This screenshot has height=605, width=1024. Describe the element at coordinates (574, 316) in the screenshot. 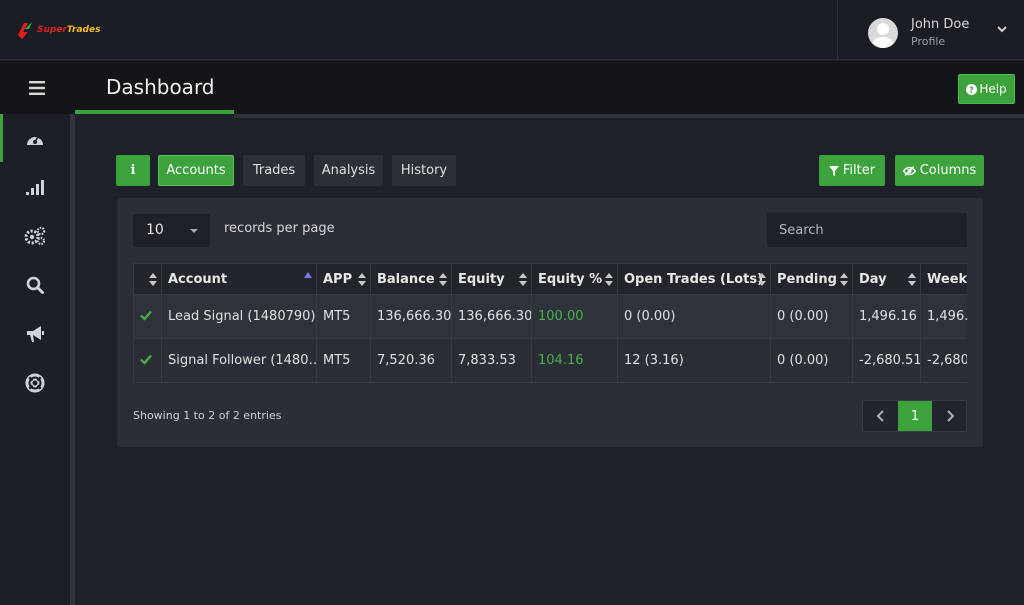

I see `equity-pct-cell: 100.00` at that location.